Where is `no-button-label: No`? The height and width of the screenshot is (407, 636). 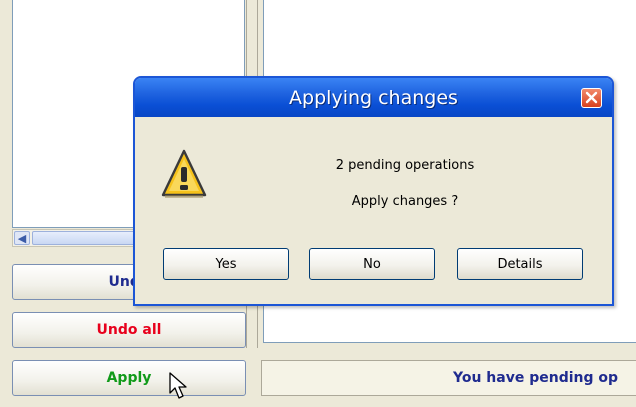 no-button-label: No is located at coordinates (372, 264).